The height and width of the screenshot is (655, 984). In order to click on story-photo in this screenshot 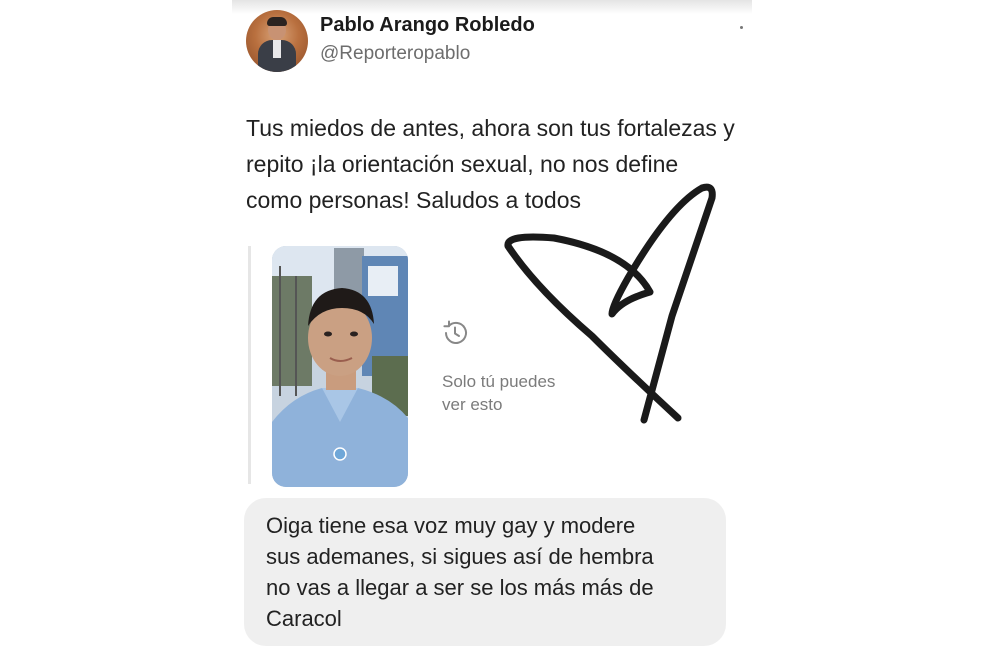, I will do `click(340, 366)`.